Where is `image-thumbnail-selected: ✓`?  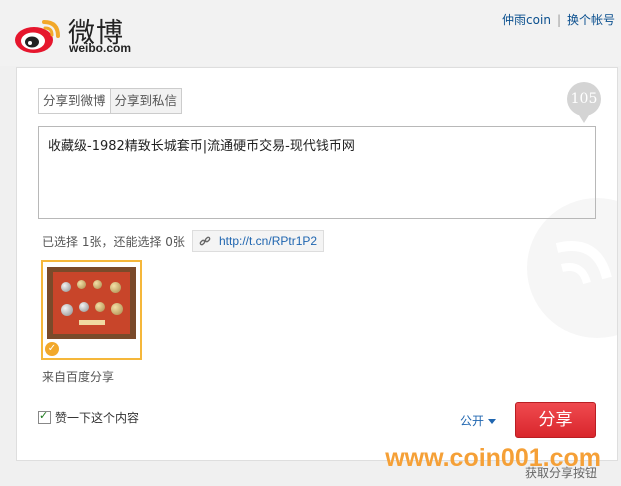
image-thumbnail-selected: ✓ is located at coordinates (91, 310).